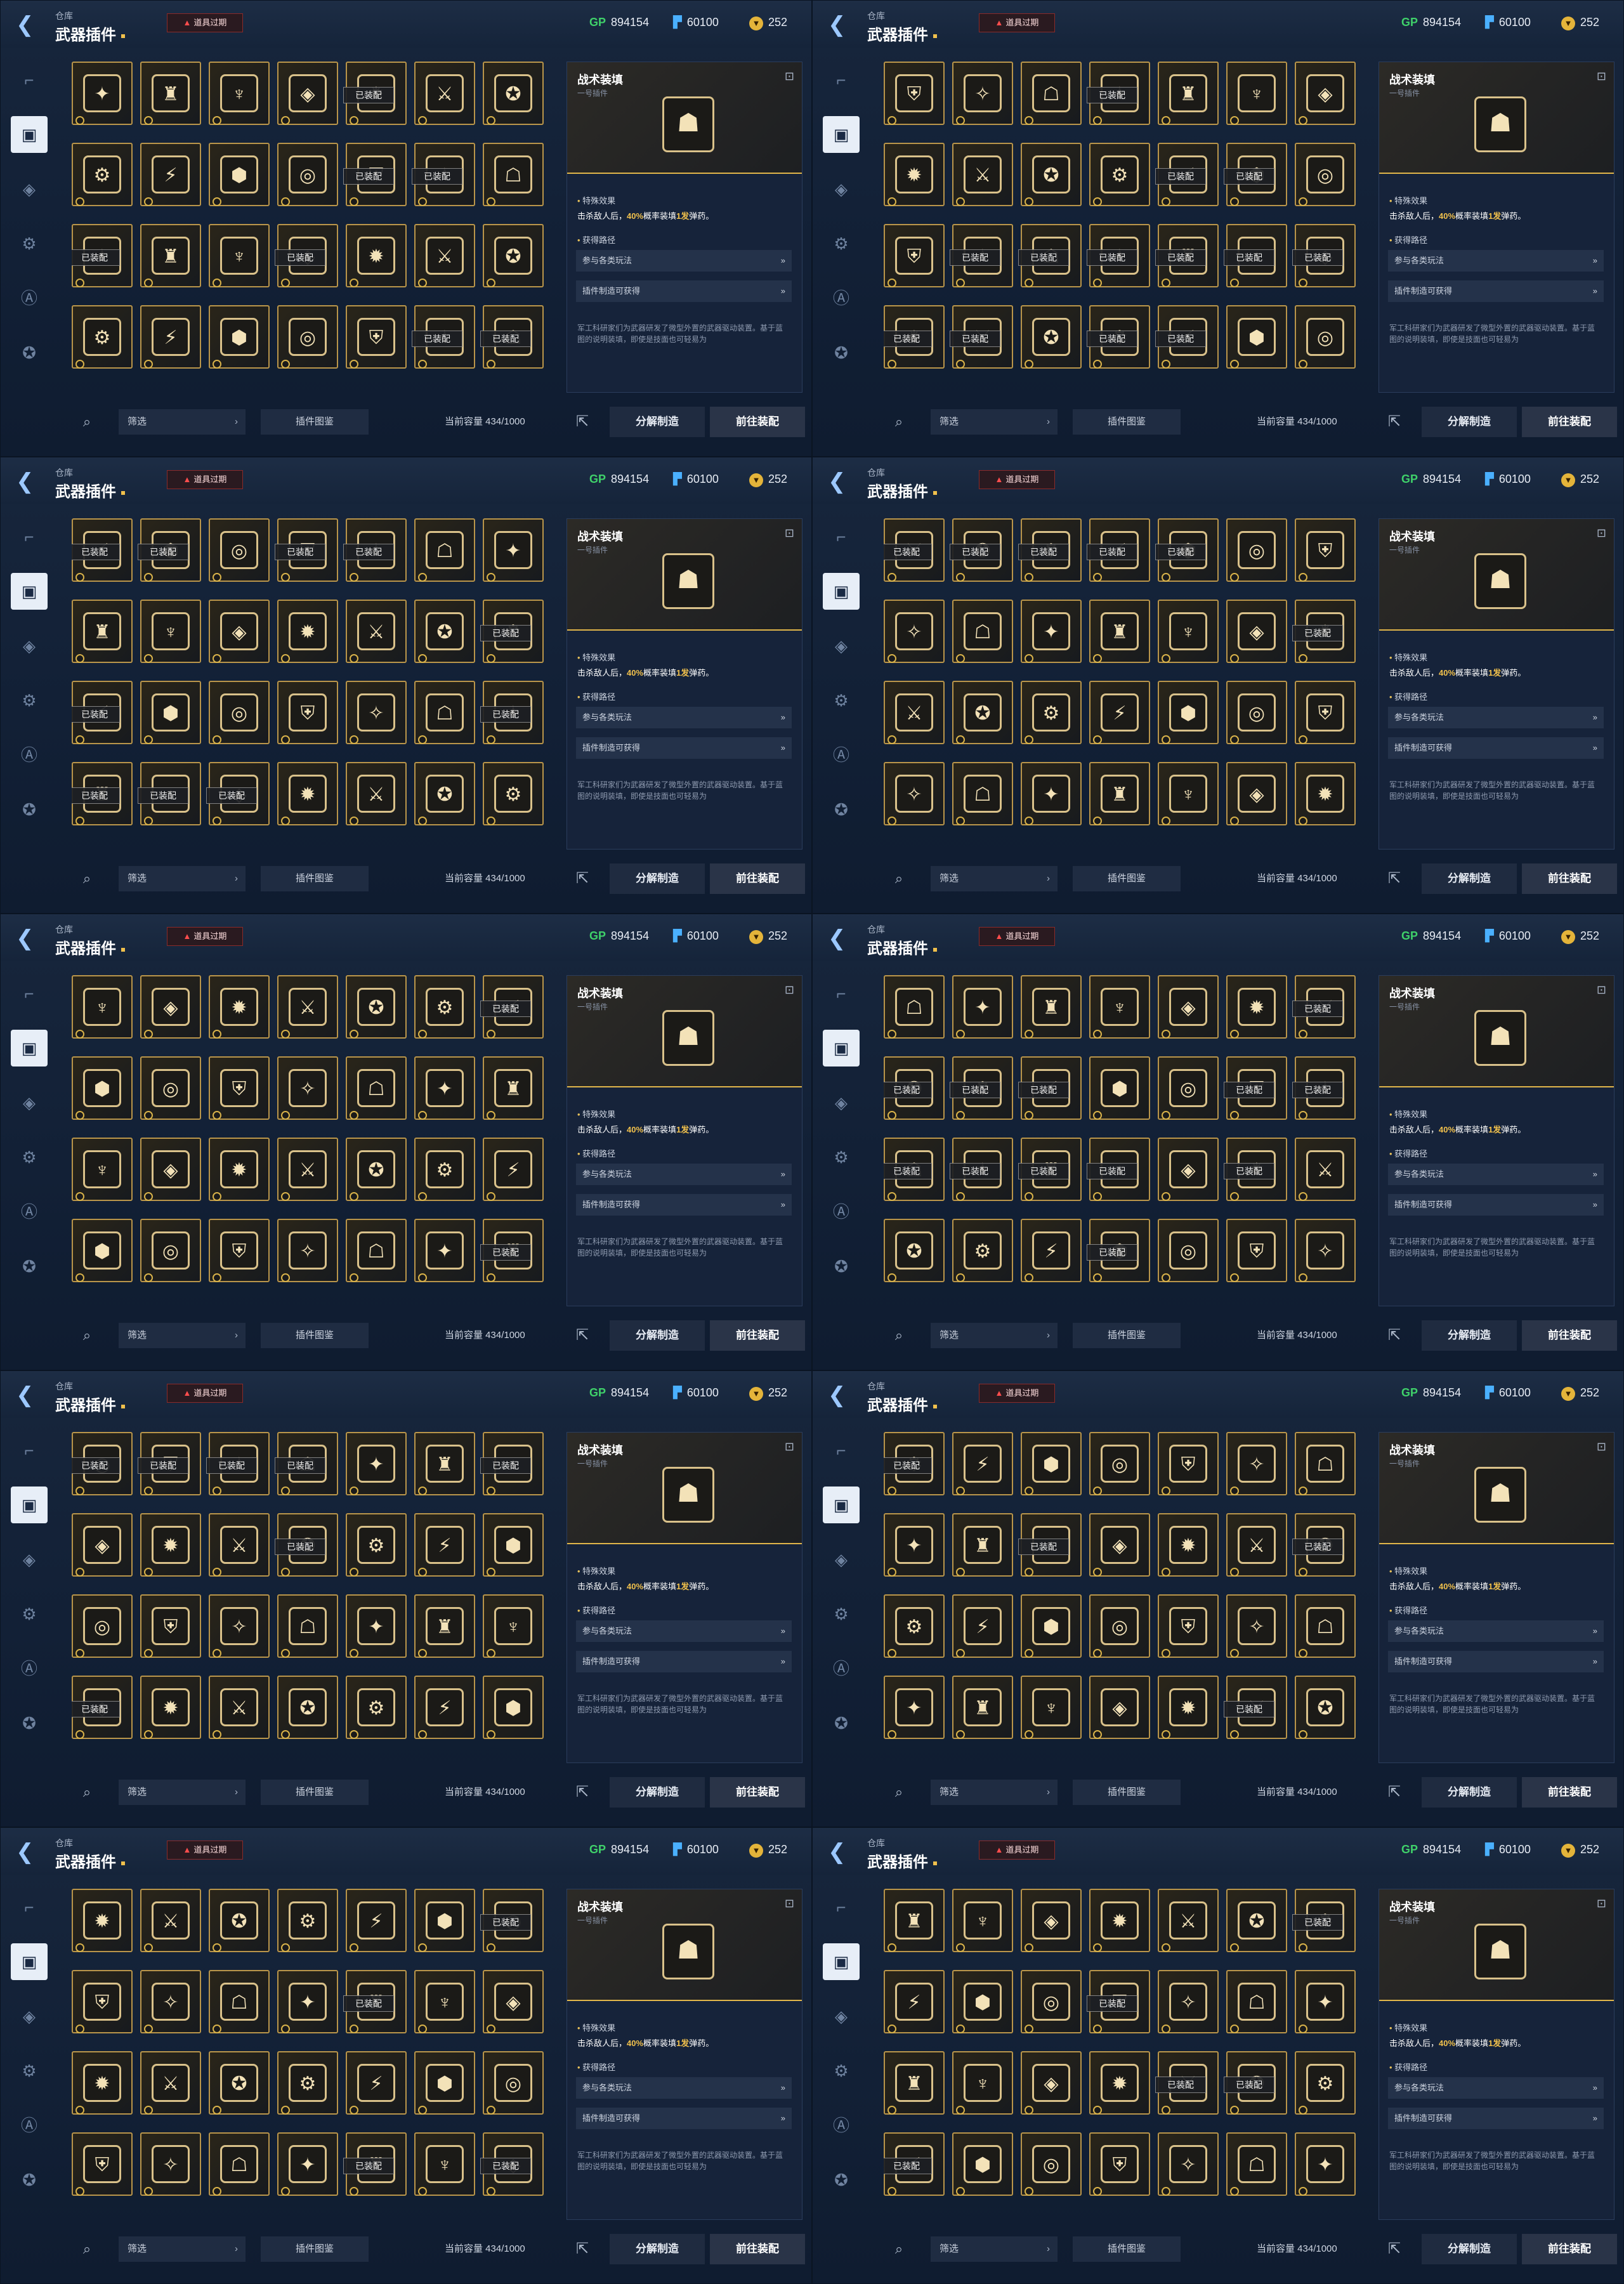  Describe the element at coordinates (1496, 261) in the screenshot. I see `route-item: 参与各类玩法 »` at that location.